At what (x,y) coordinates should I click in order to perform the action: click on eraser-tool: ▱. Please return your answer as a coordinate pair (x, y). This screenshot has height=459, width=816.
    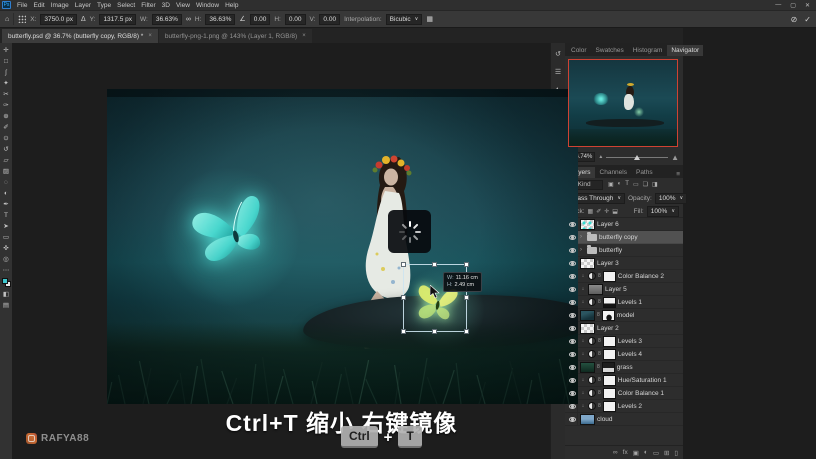
    Looking at the image, I should click on (6, 160).